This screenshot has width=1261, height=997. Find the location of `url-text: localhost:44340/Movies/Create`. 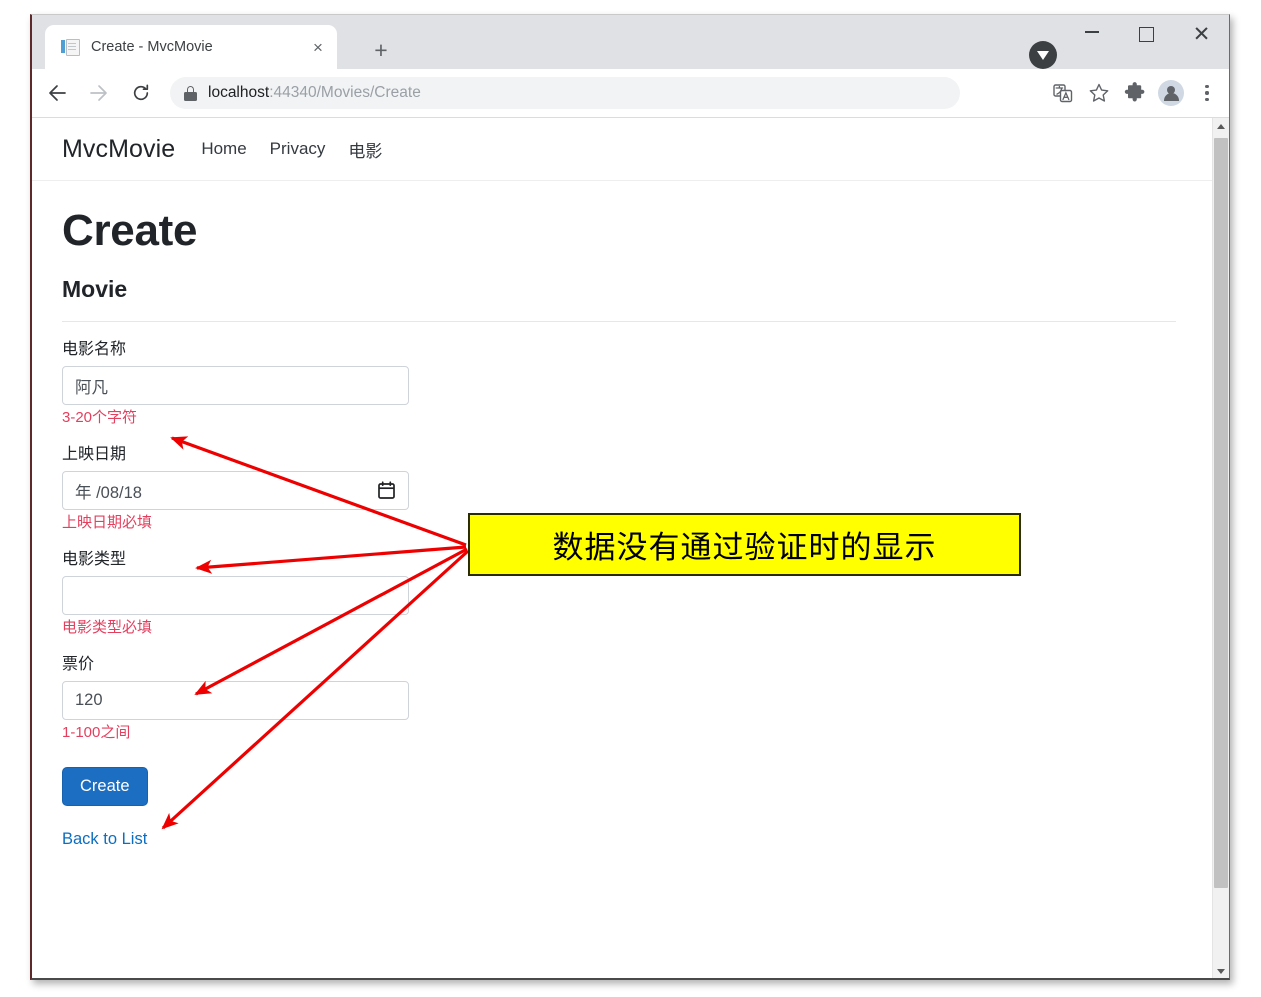

url-text: localhost:44340/Movies/Create is located at coordinates (314, 93).